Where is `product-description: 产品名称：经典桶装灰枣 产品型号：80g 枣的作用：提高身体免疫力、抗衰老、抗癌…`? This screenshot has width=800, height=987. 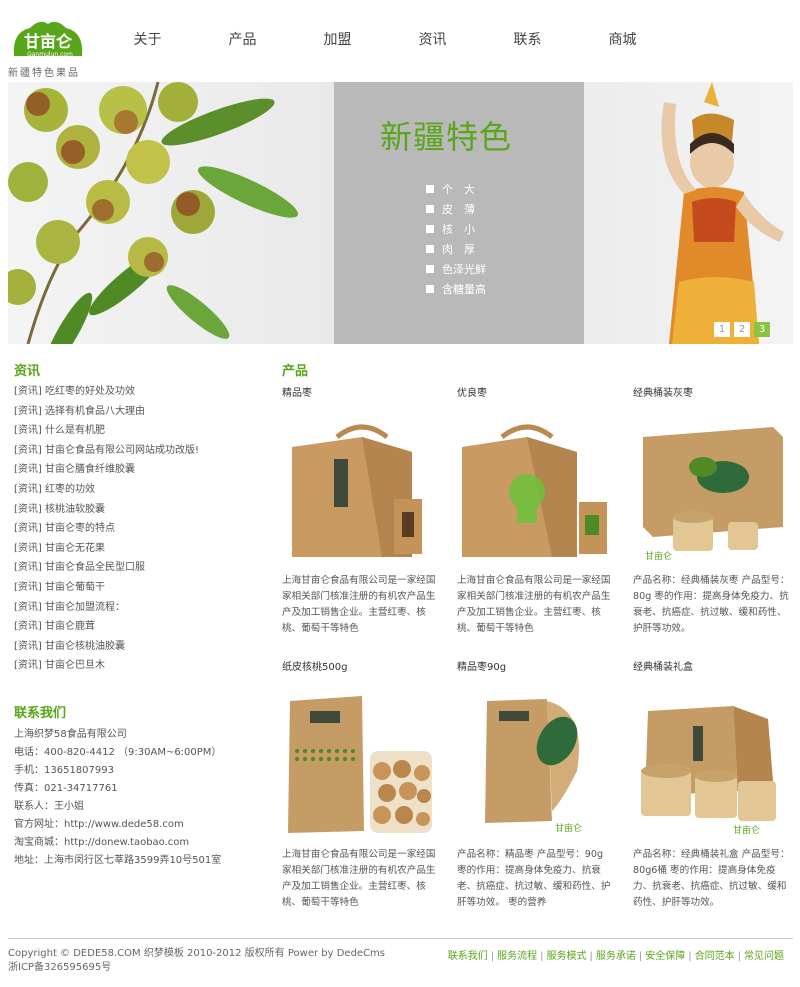 product-description: 产品名称：经典桶装灰枣 产品型号：80g 枣的作用：提高身体免疫力、抗衰老、抗癌… is located at coordinates (711, 604).